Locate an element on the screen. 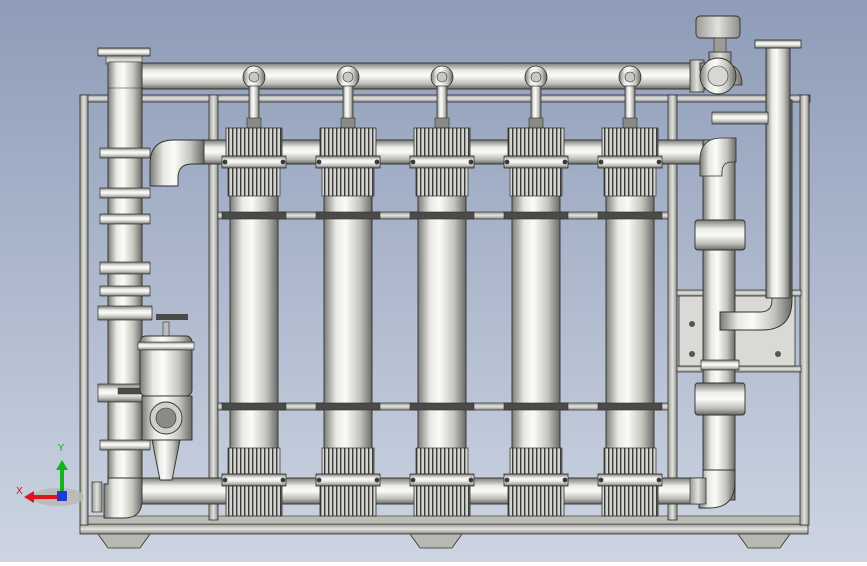 Image resolution: width=867 pixels, height=566 pixels. triad-y-label: Y is located at coordinates (61, 448).